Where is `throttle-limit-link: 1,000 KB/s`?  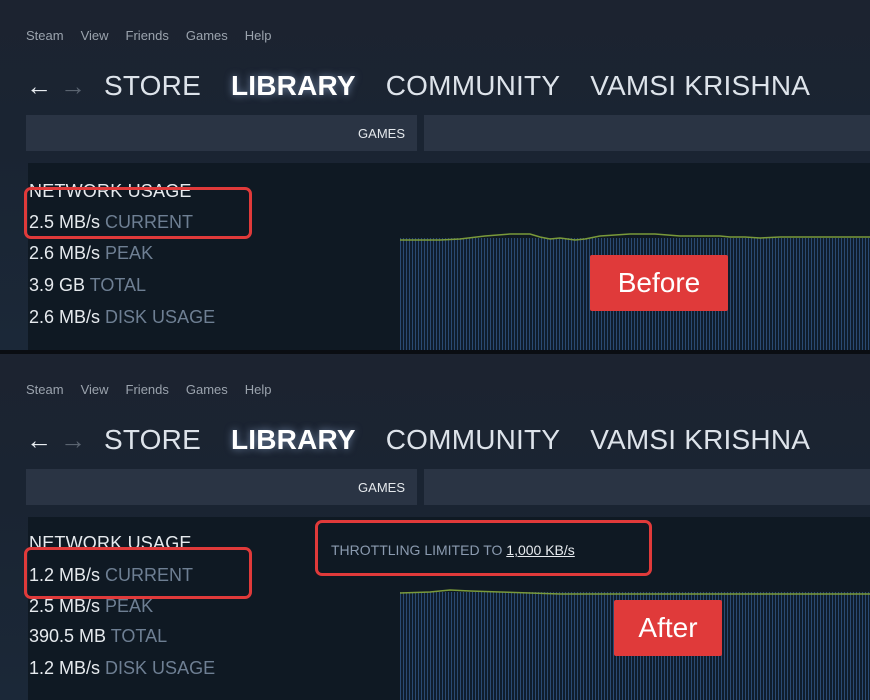 throttle-limit-link: 1,000 KB/s is located at coordinates (540, 550).